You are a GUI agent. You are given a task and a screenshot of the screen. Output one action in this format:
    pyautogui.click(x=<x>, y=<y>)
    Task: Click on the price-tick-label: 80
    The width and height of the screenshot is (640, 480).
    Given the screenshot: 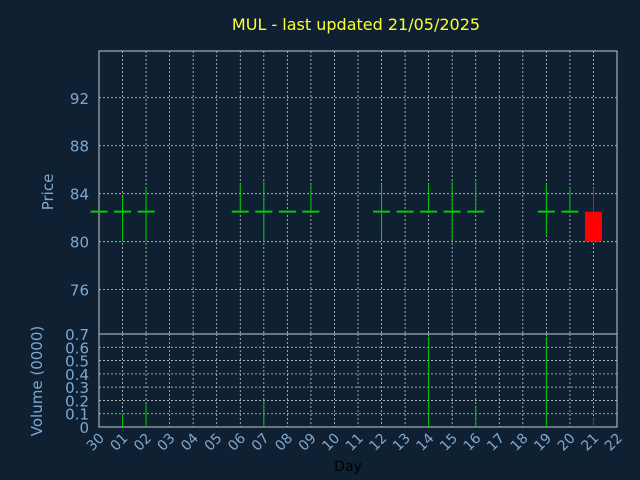 What is the action you would take?
    pyautogui.click(x=79, y=243)
    